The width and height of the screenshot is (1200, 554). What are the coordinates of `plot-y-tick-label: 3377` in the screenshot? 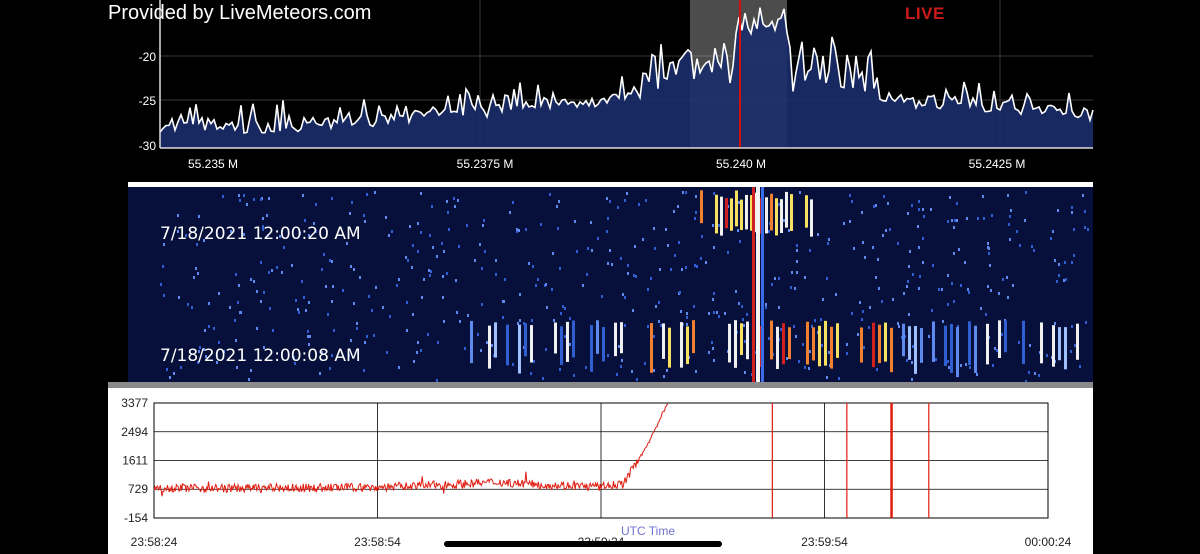 It's located at (134, 403).